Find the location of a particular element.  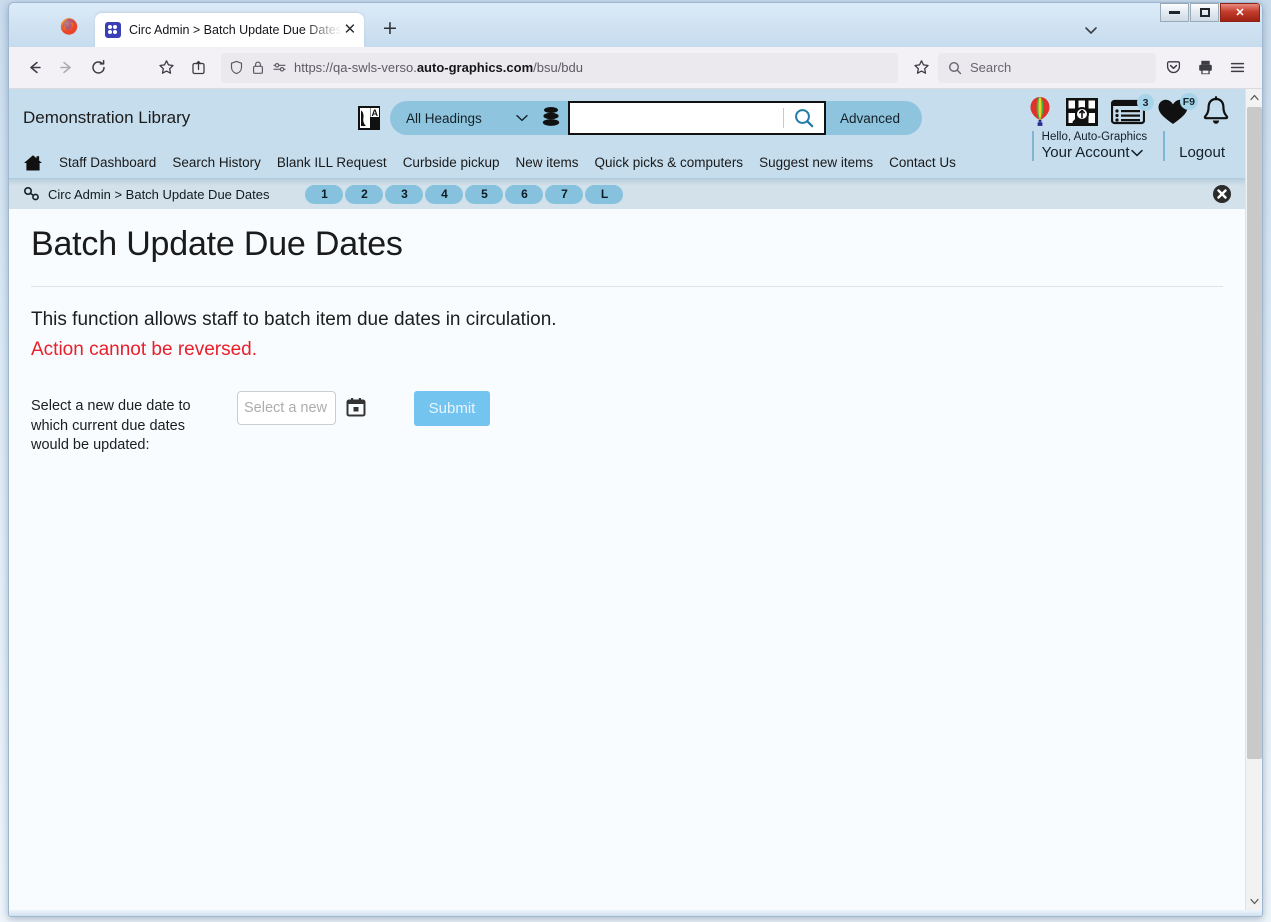

nav-link-curbside-pickup: Curbside pickup is located at coordinates (451, 162).